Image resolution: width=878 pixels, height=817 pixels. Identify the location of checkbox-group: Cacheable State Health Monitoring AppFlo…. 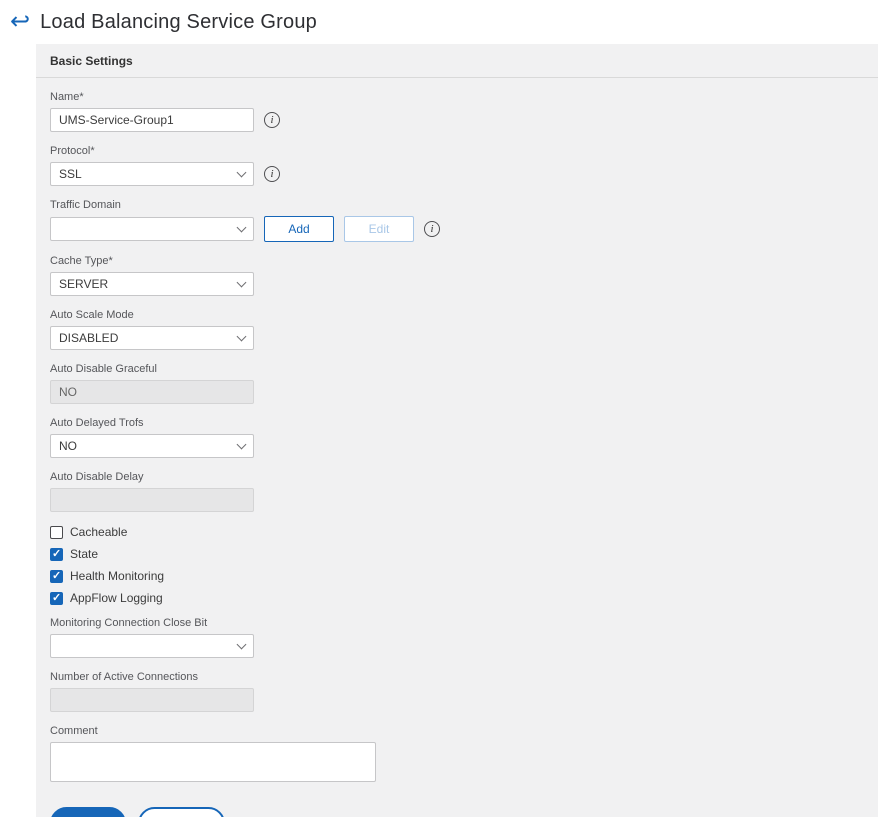
(457, 565).